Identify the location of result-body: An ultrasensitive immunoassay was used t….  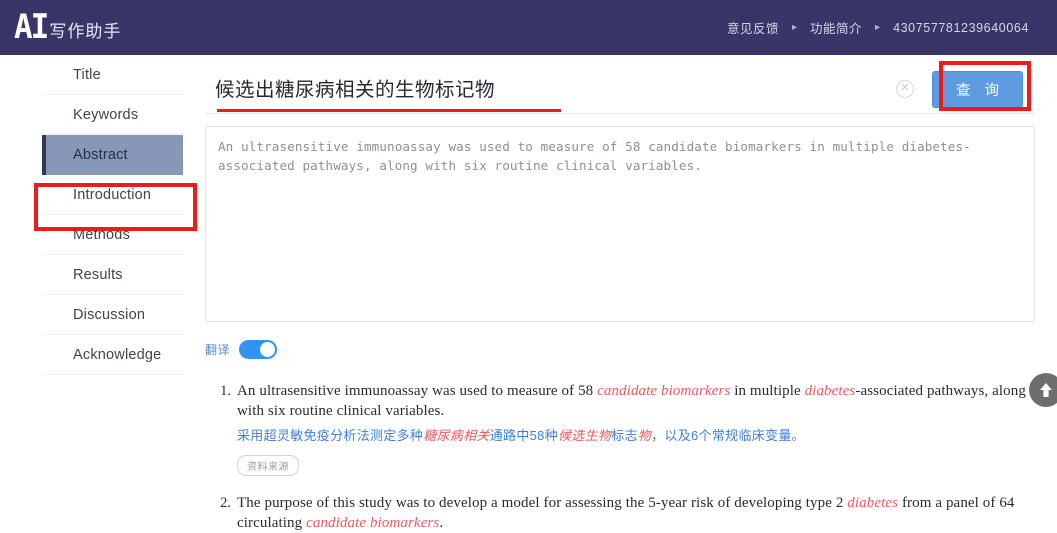
(636, 428).